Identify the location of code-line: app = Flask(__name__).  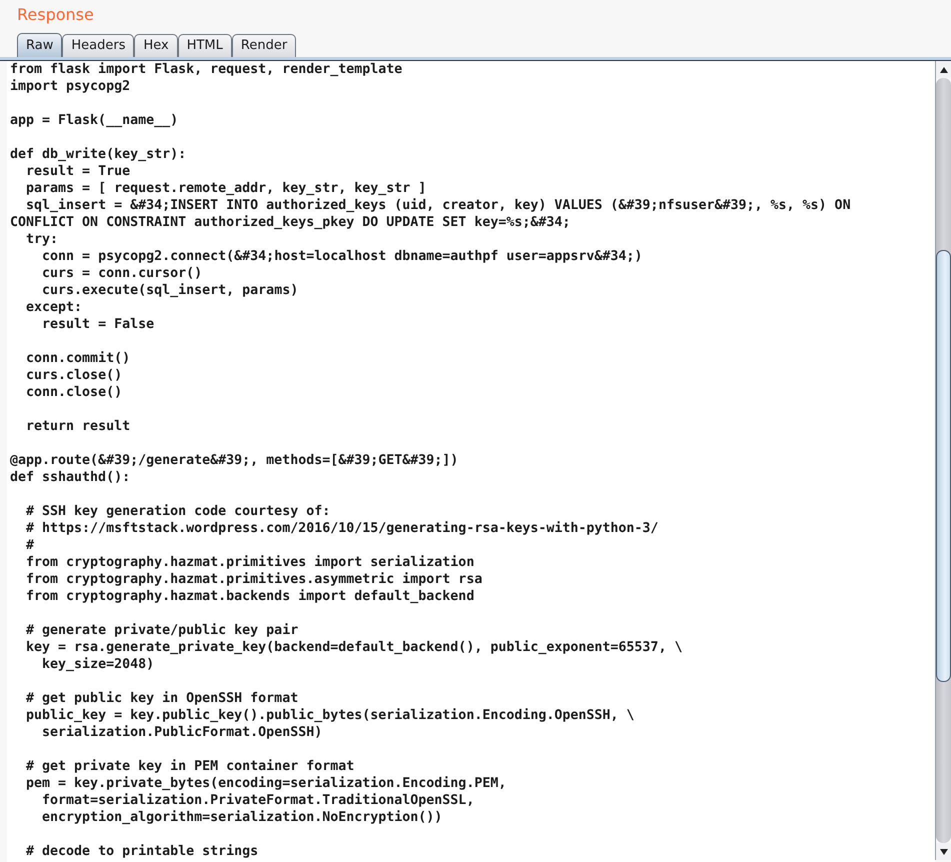
(94, 120).